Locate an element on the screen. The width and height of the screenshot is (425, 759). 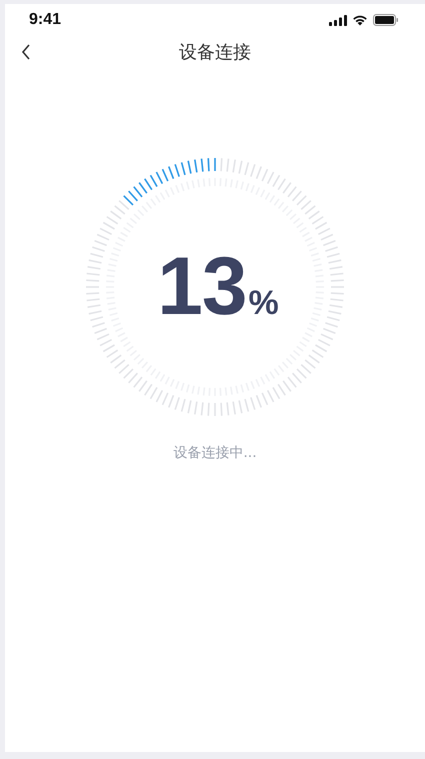
page-title: 设备连接 is located at coordinates (215, 52).